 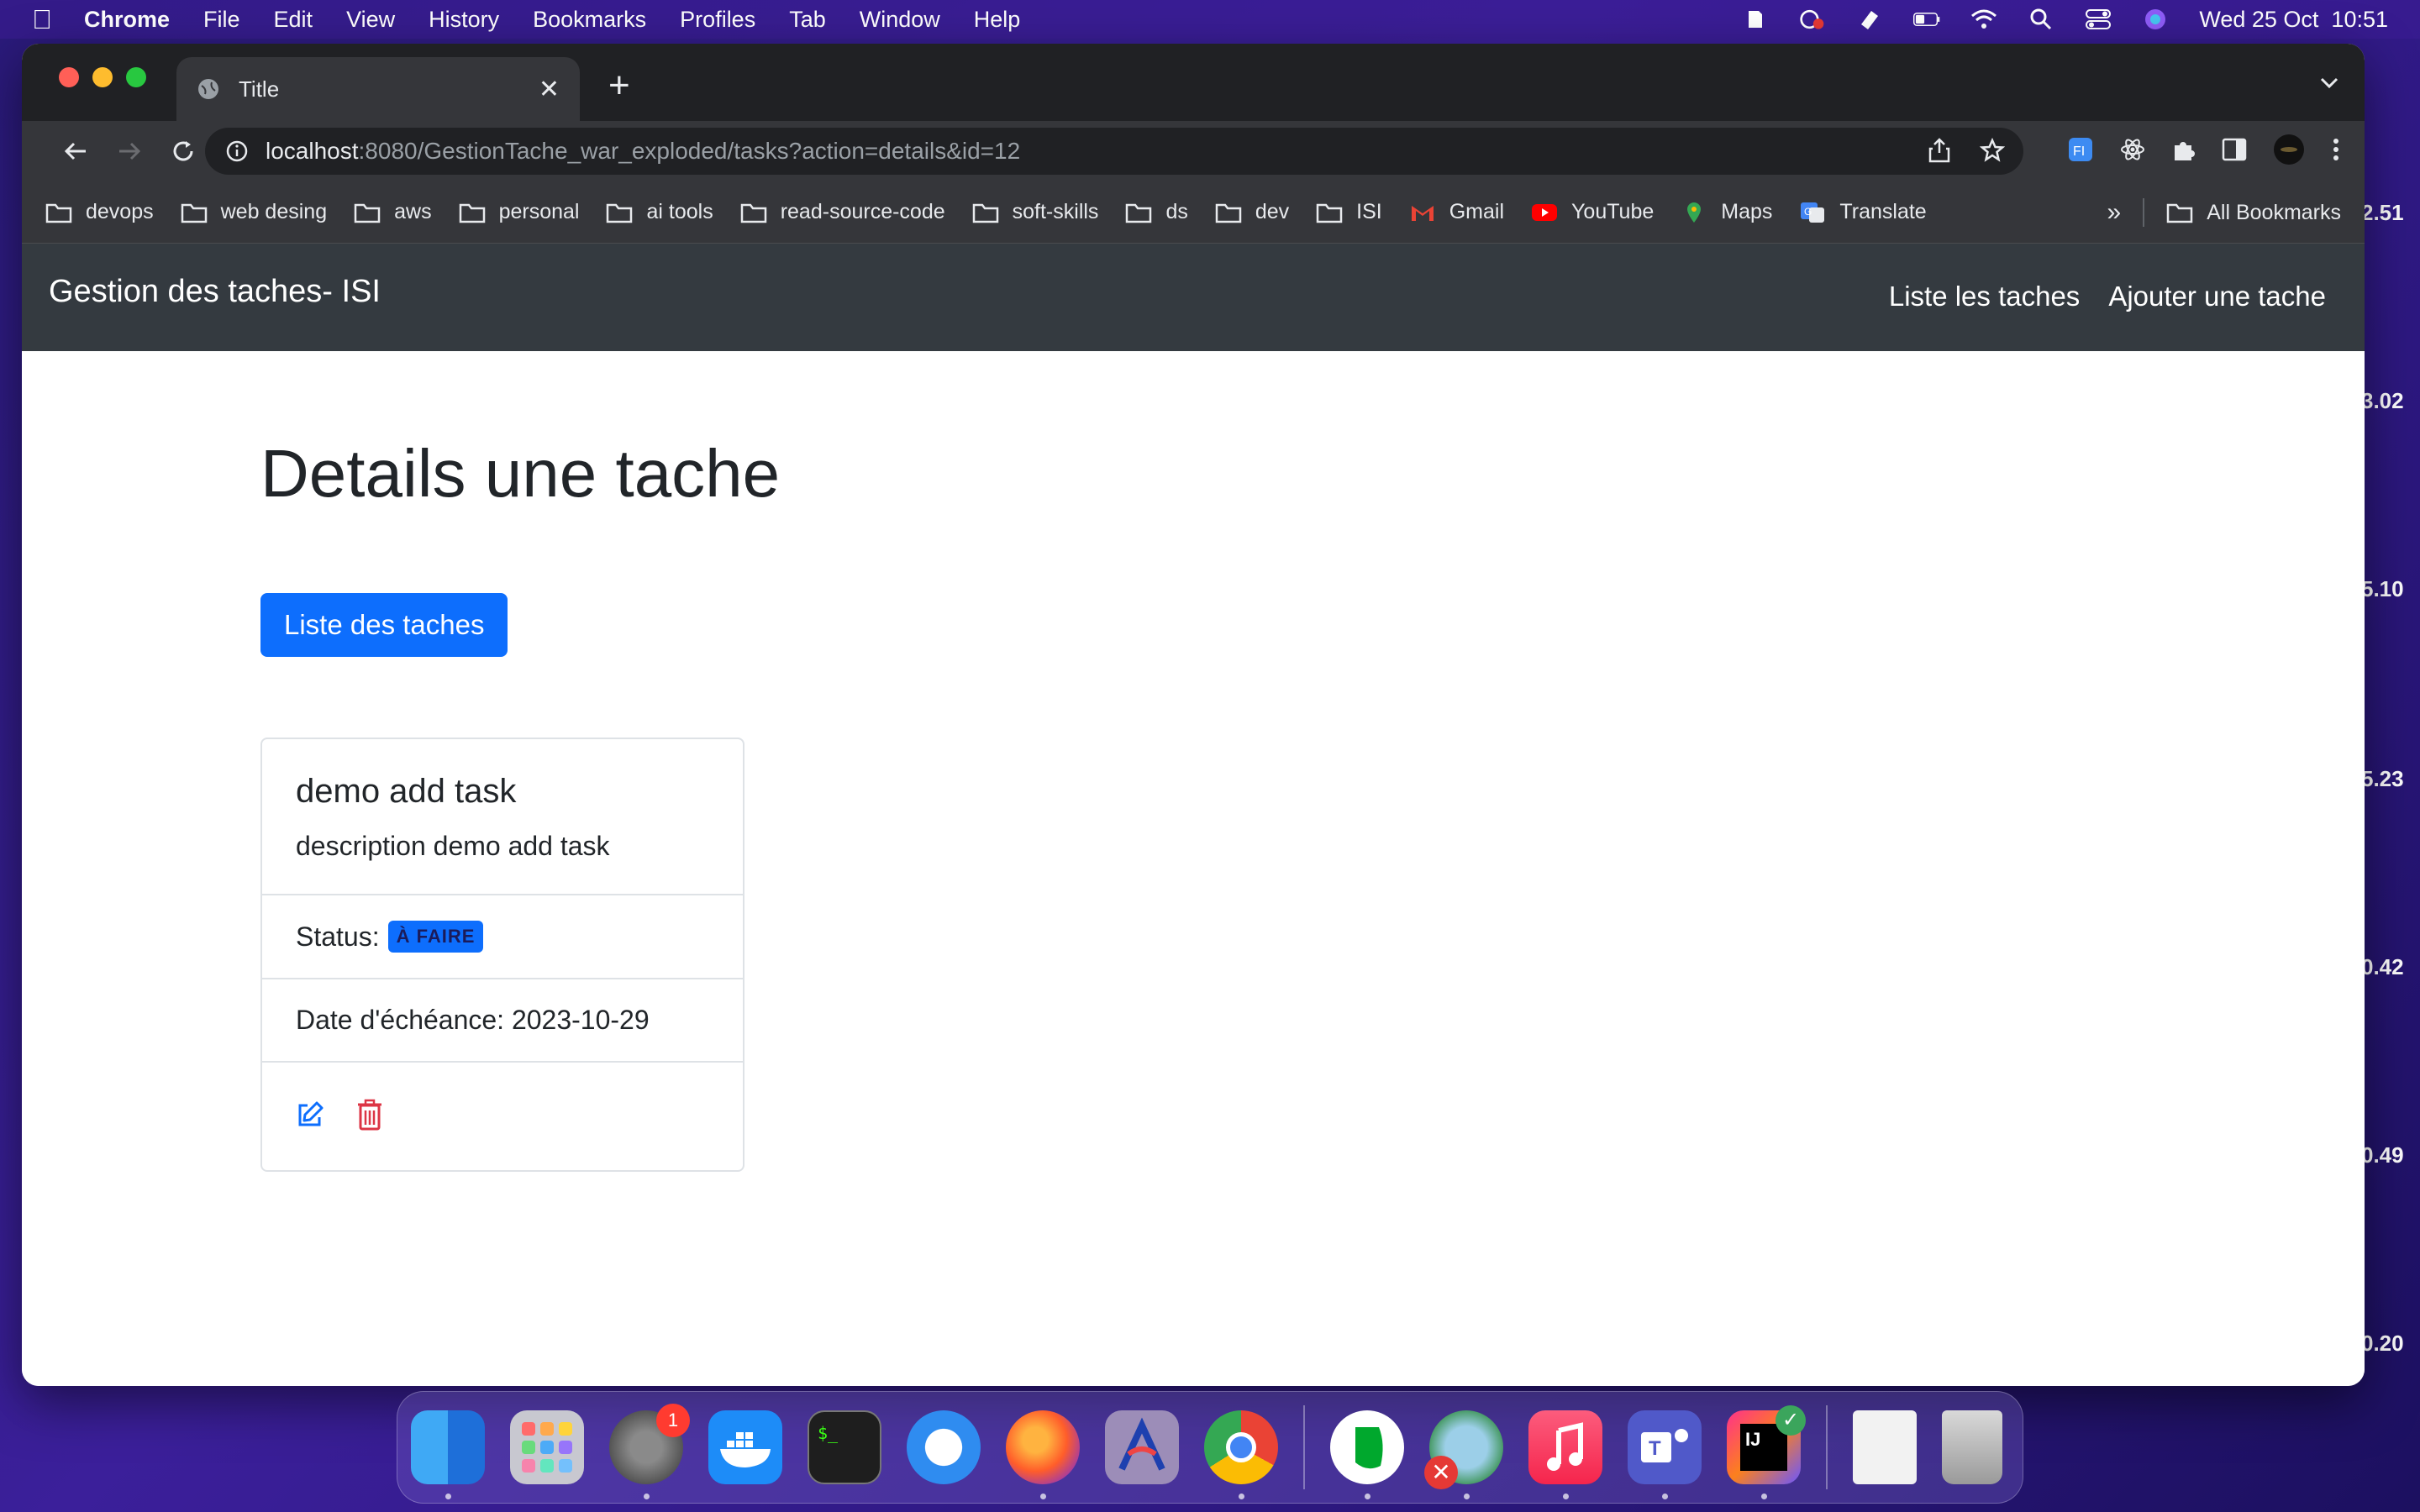 I want to click on menu-bookmarks: Bookmarks, so click(x=589, y=20).